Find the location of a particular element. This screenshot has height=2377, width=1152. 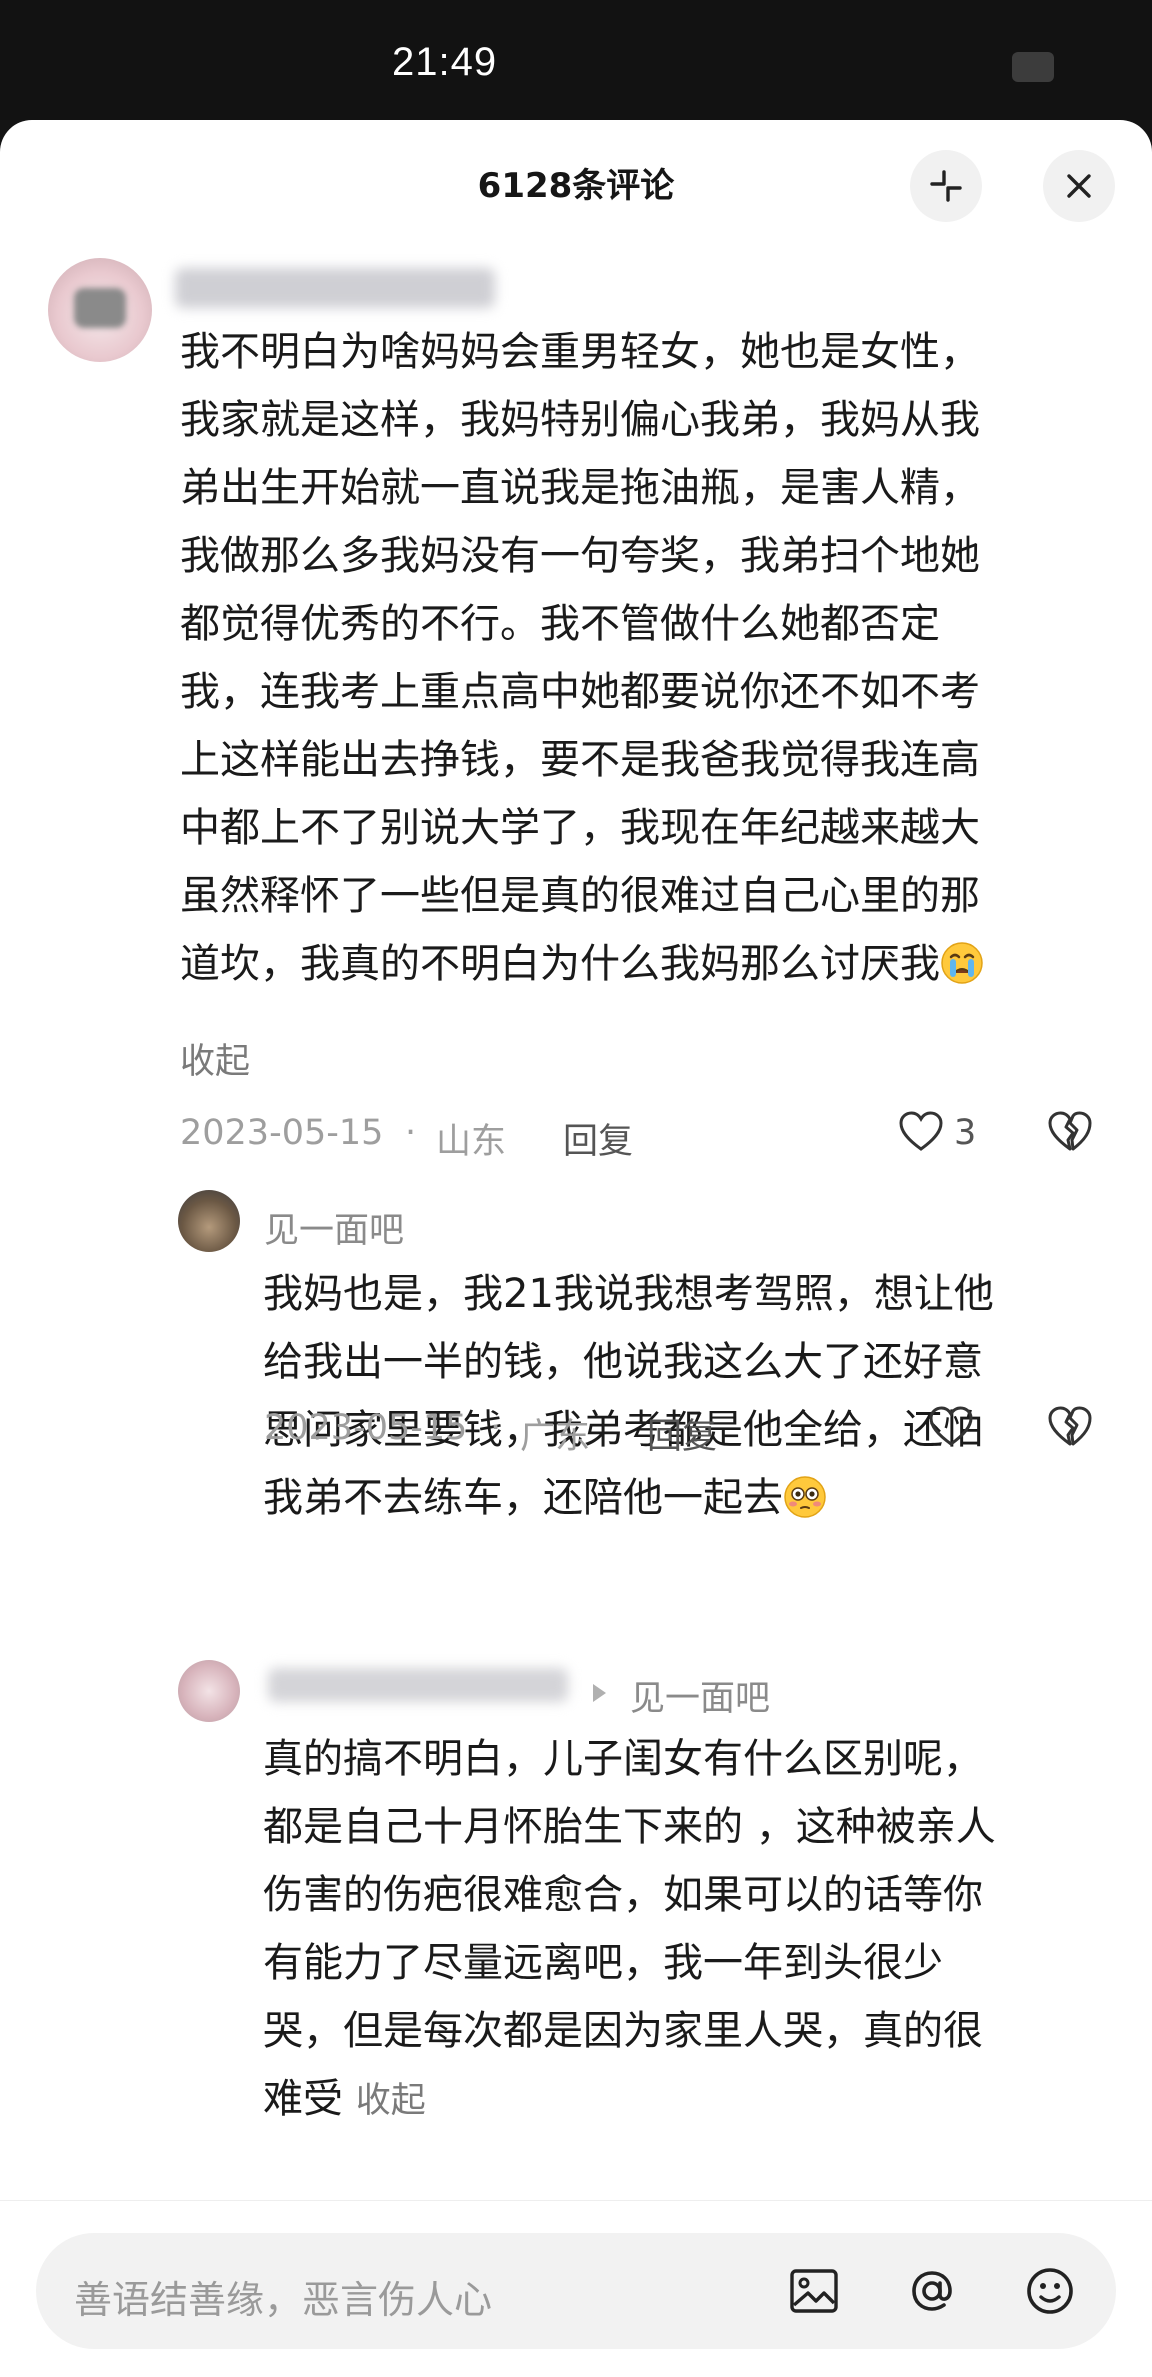

reply-line: 给我出一半的钱，他说我这么大了还好意 is located at coordinates (623, 1362).